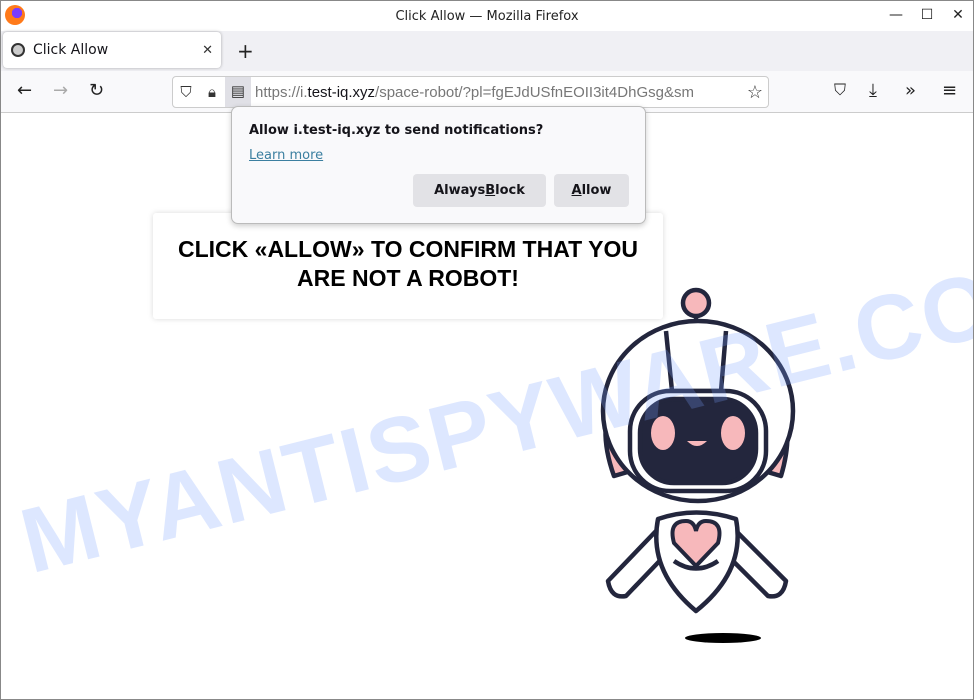 The image size is (974, 700). What do you see at coordinates (96, 90) in the screenshot?
I see `reload-button: ↻` at bounding box center [96, 90].